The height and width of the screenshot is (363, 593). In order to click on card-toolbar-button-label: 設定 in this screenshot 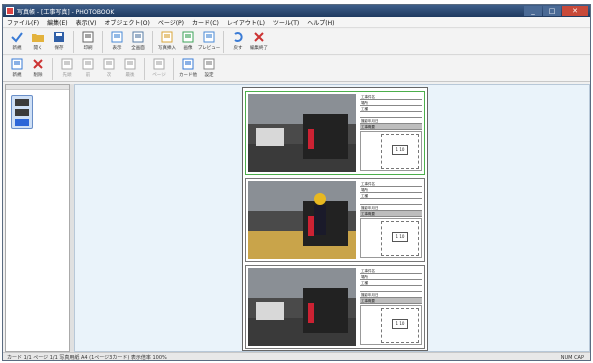, I will do `click(209, 75)`.